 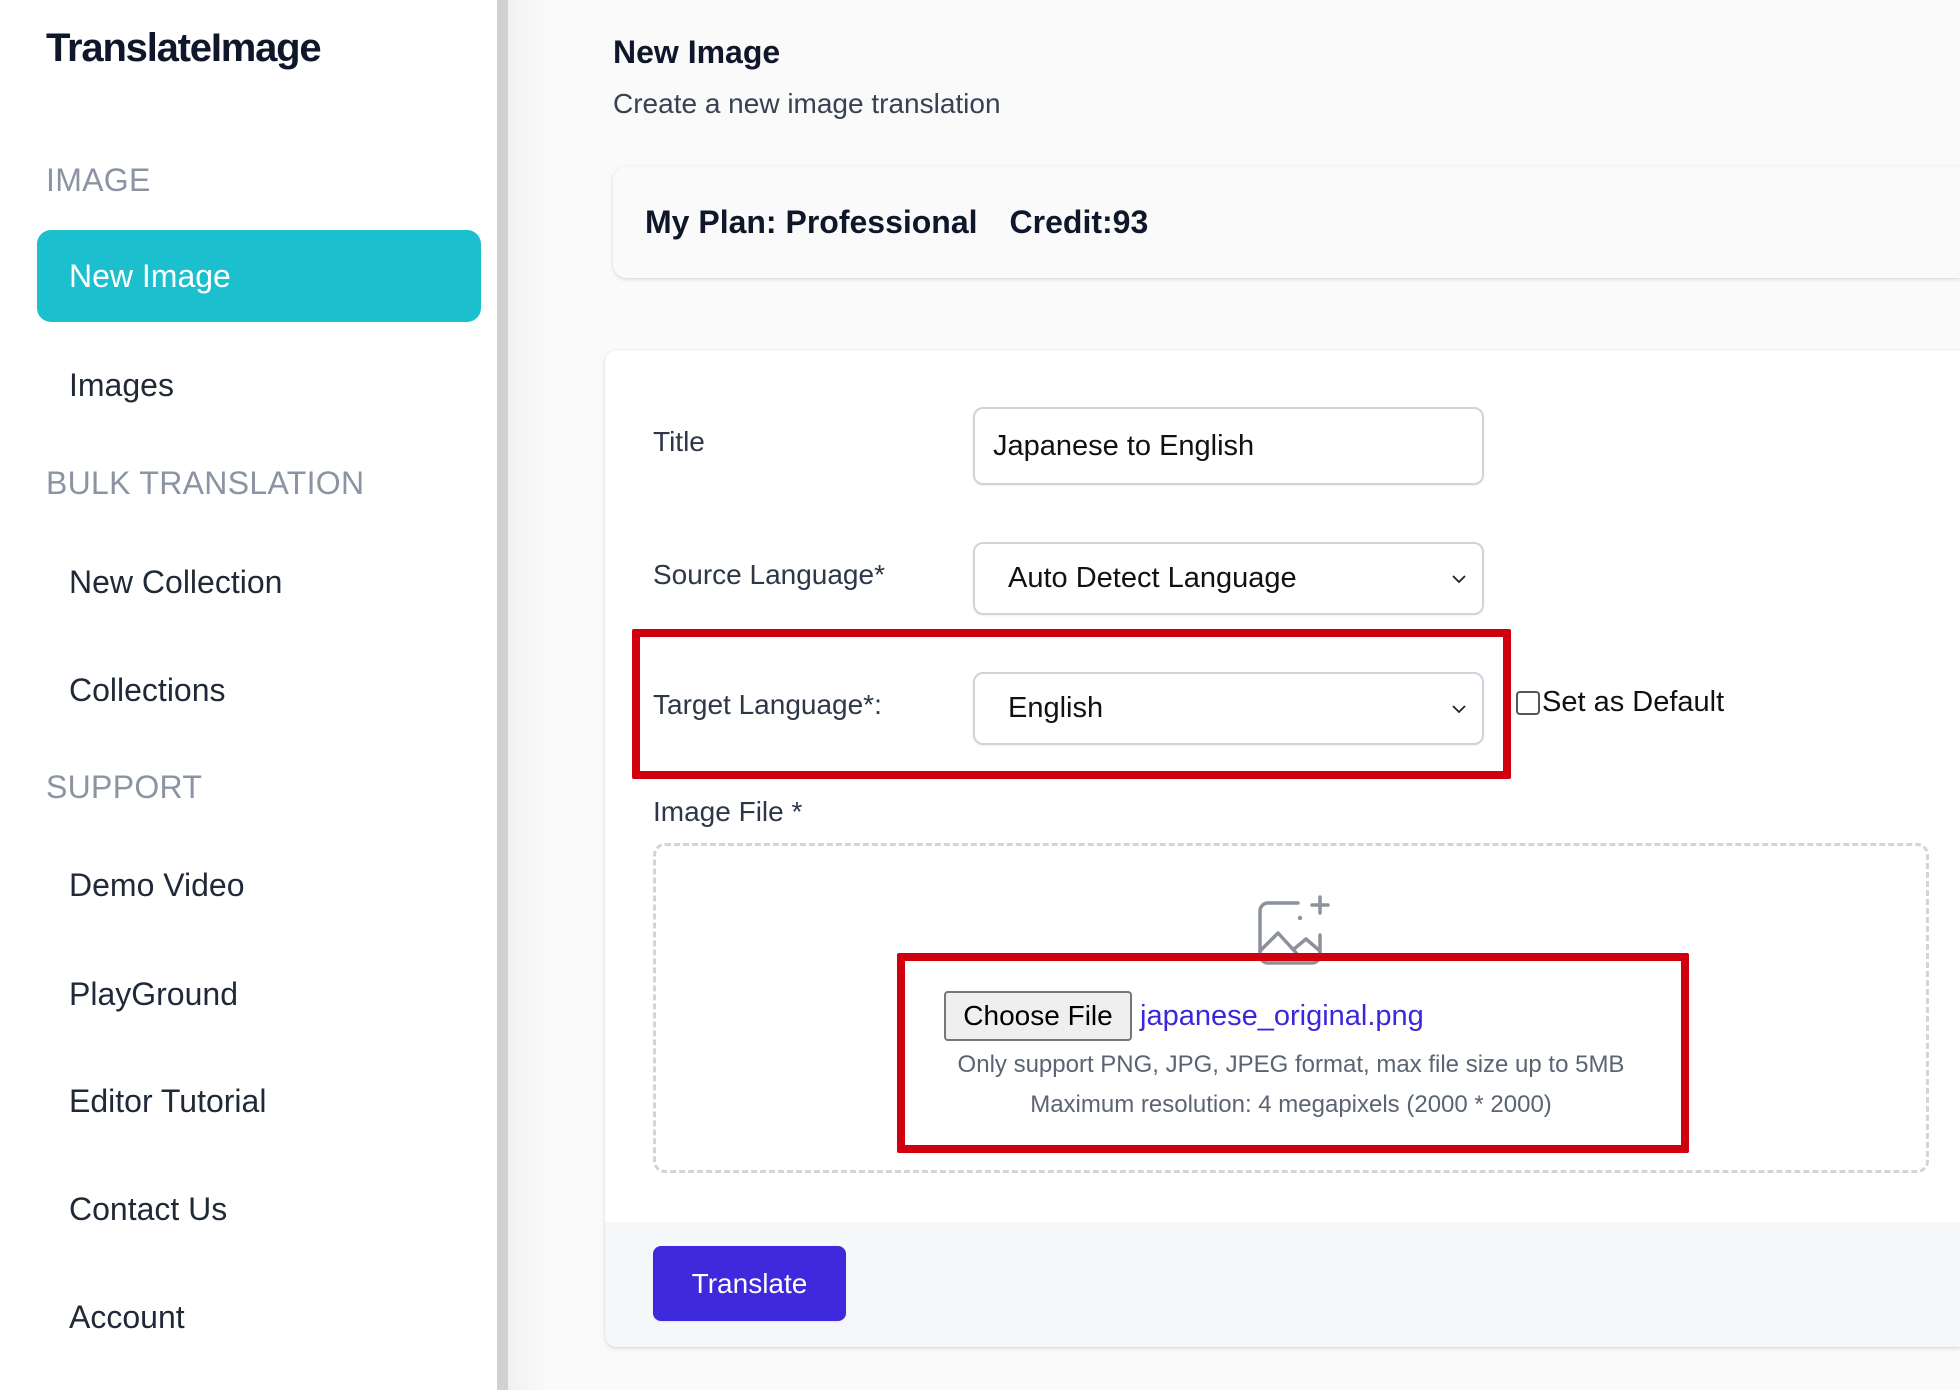 I want to click on title-label: Title, so click(x=679, y=441).